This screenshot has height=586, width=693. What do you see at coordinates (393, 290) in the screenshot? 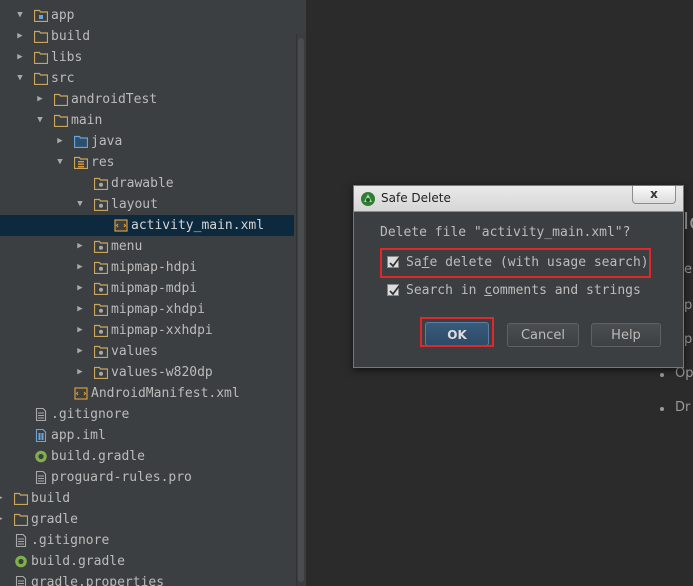
I see `search-comments-checkbox` at bounding box center [393, 290].